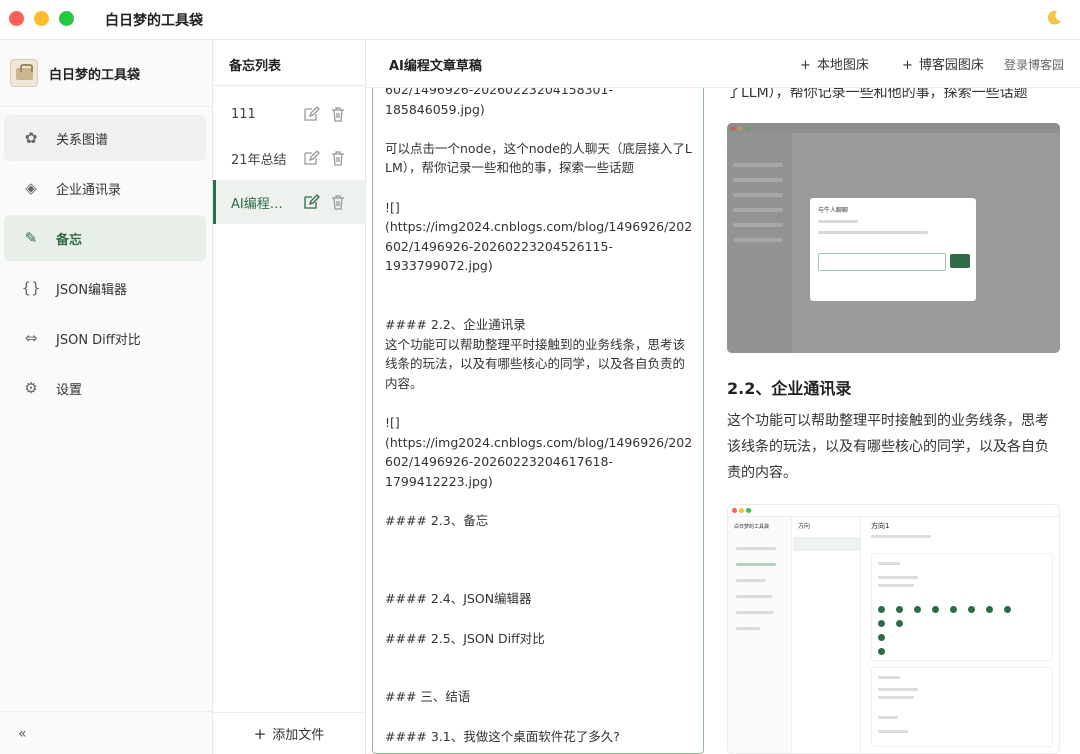 This screenshot has height=754, width=1080. What do you see at coordinates (842, 65) in the screenshot?
I see `local-image-host-label: 本地图床` at bounding box center [842, 65].